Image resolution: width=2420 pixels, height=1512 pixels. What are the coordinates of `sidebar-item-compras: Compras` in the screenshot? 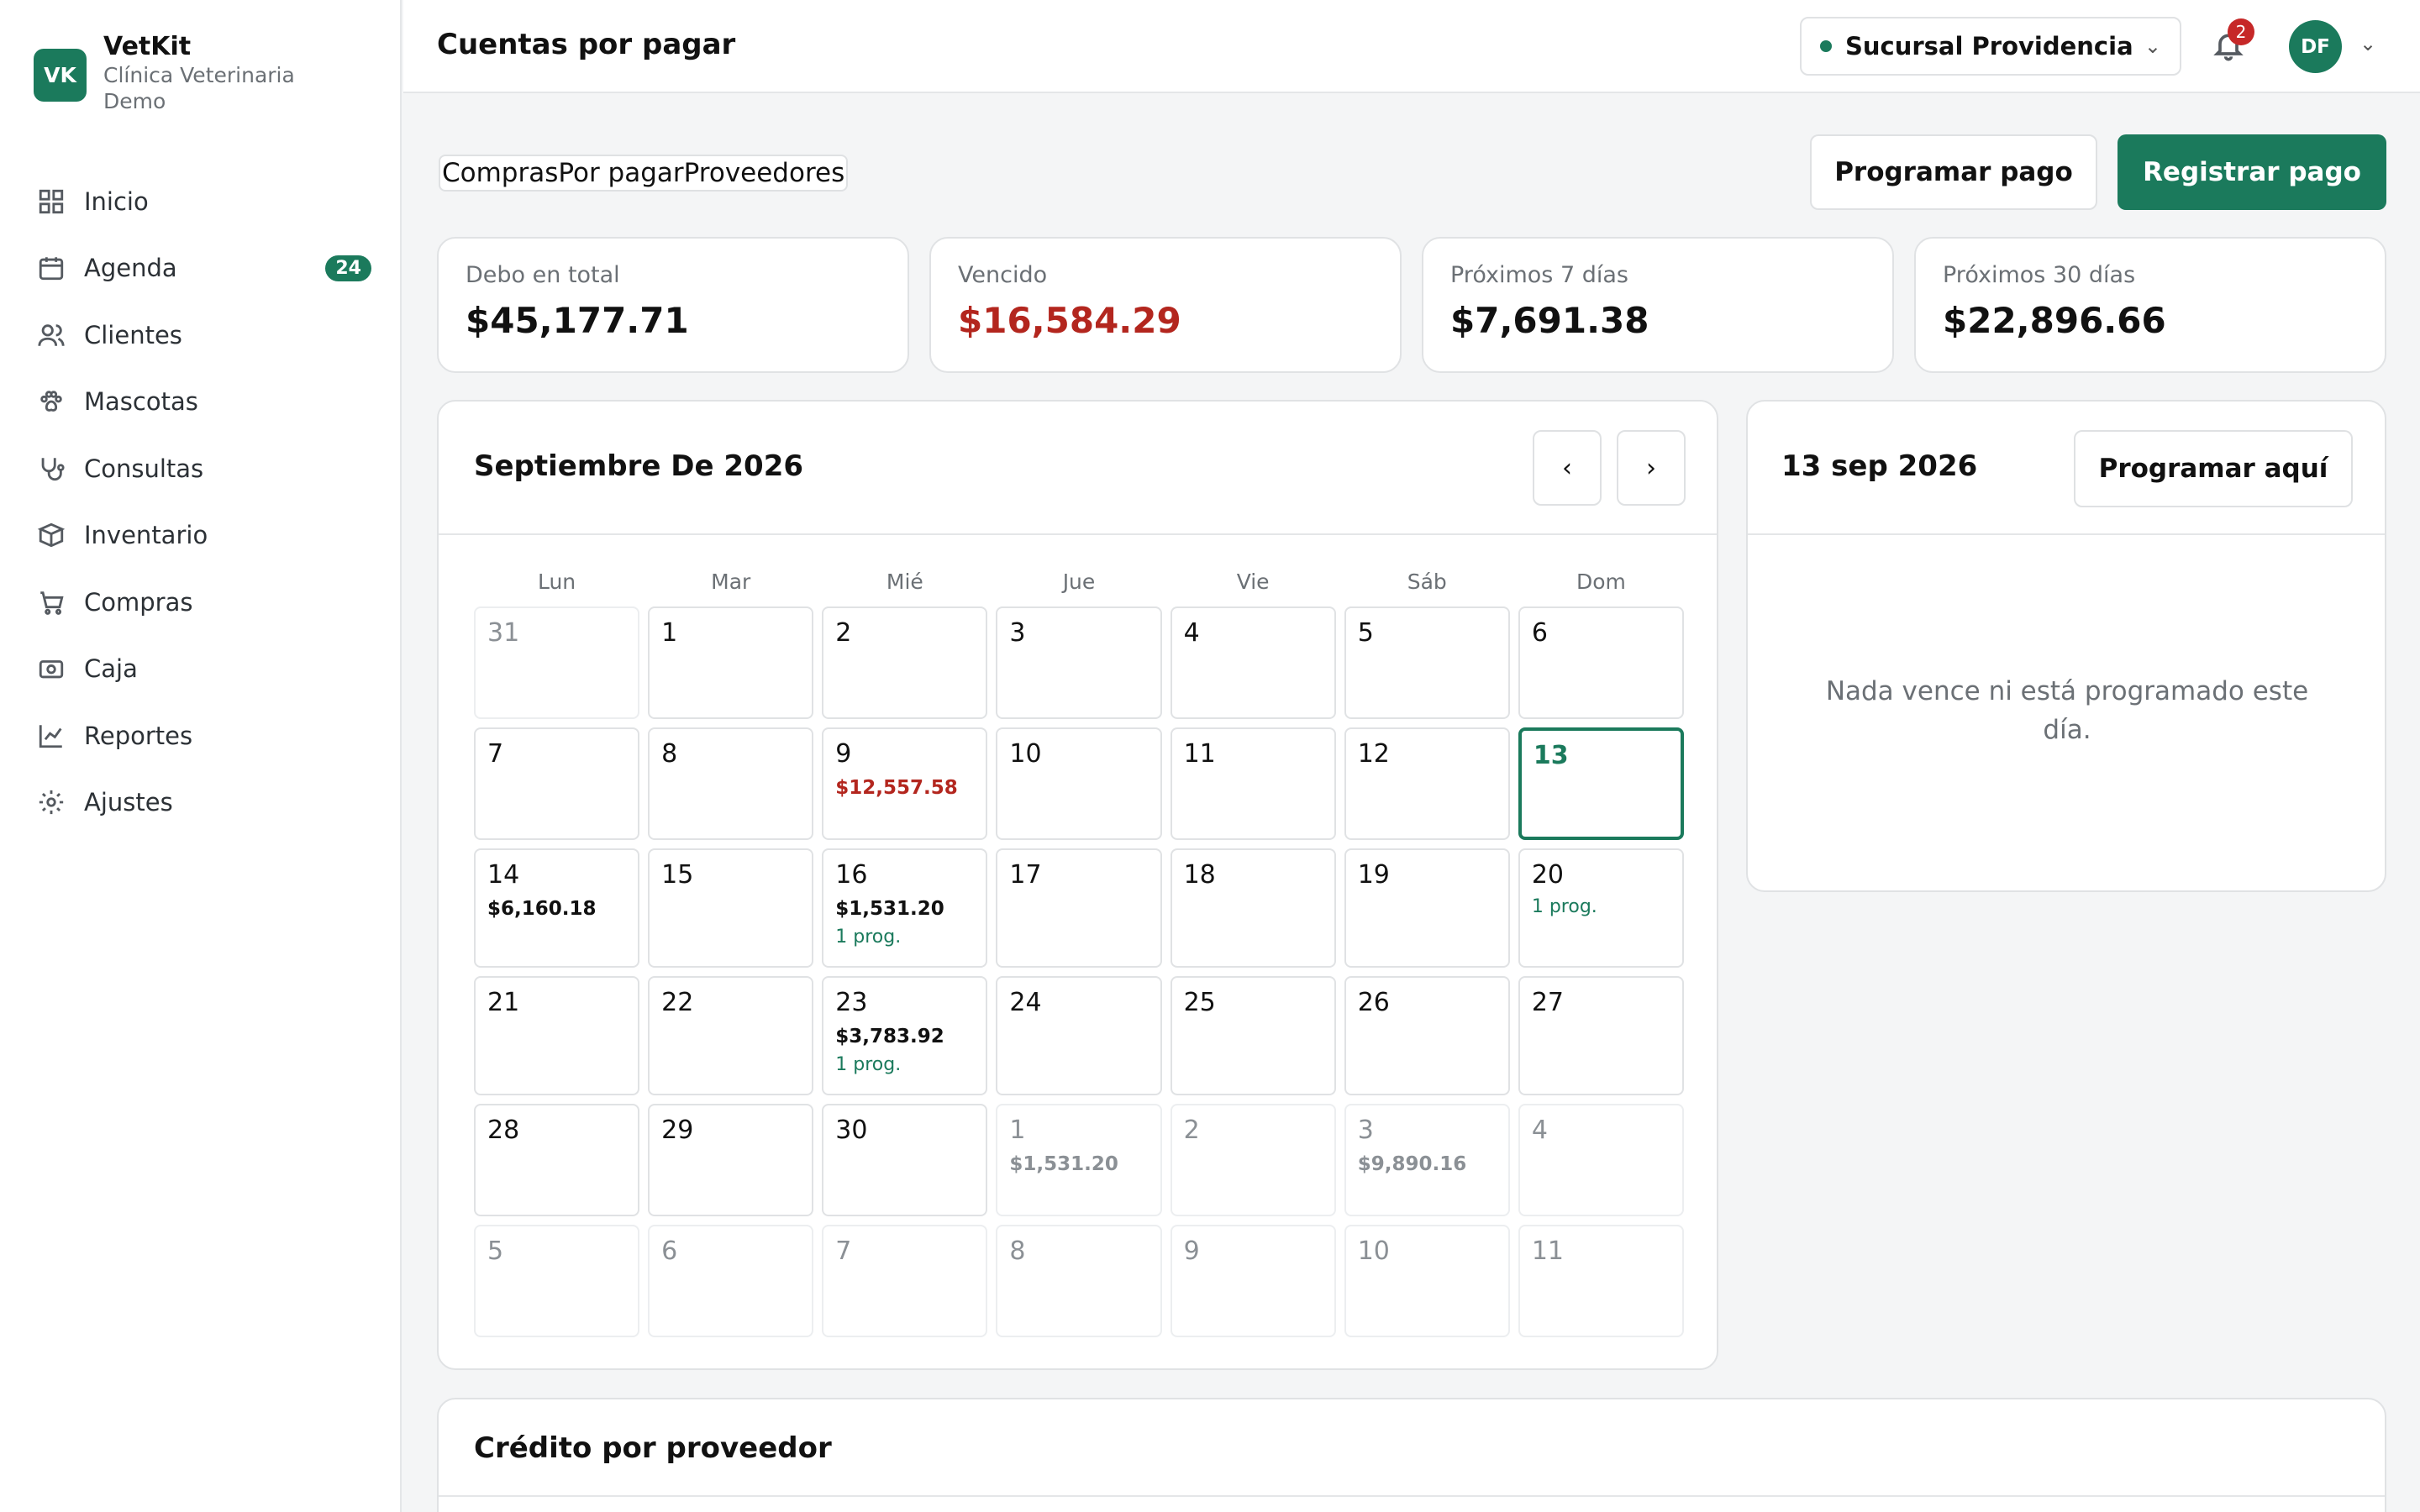 It's located at (203, 602).